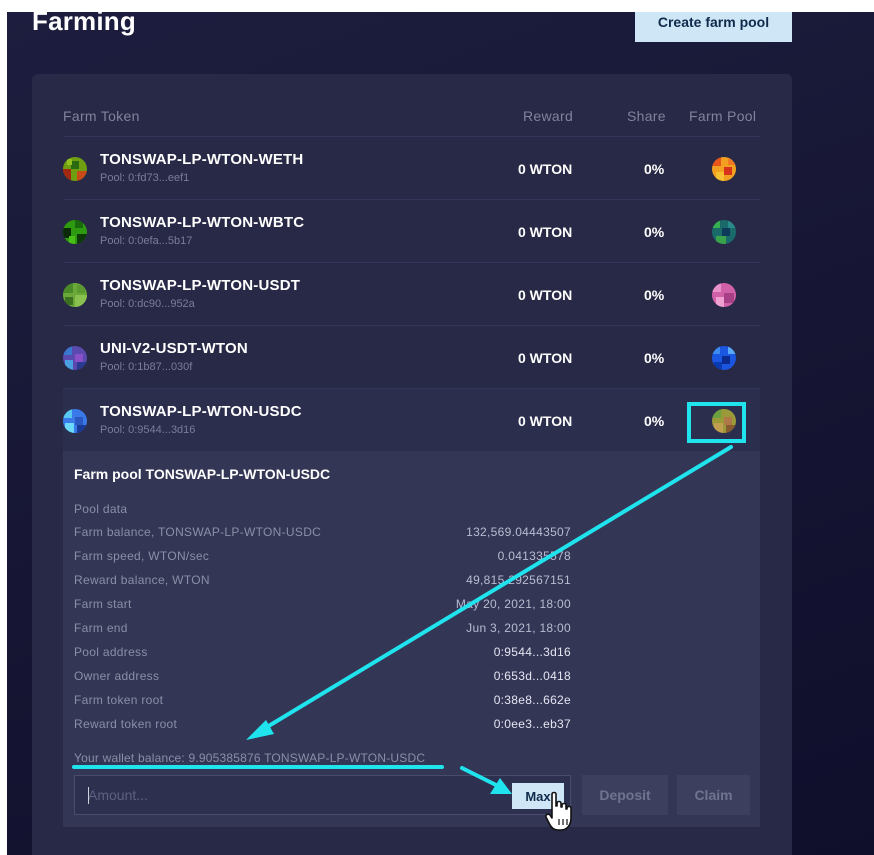 Image resolution: width=874 pixels, height=855 pixels. I want to click on detail-row: Reward token root 0:0ee3...eb37, so click(322, 727).